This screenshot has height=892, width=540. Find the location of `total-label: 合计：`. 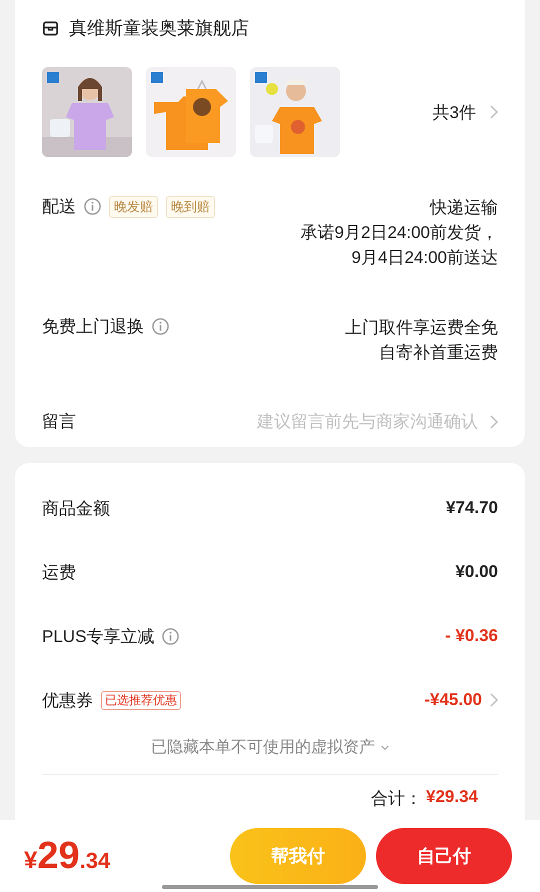

total-label: 合计： is located at coordinates (396, 799).